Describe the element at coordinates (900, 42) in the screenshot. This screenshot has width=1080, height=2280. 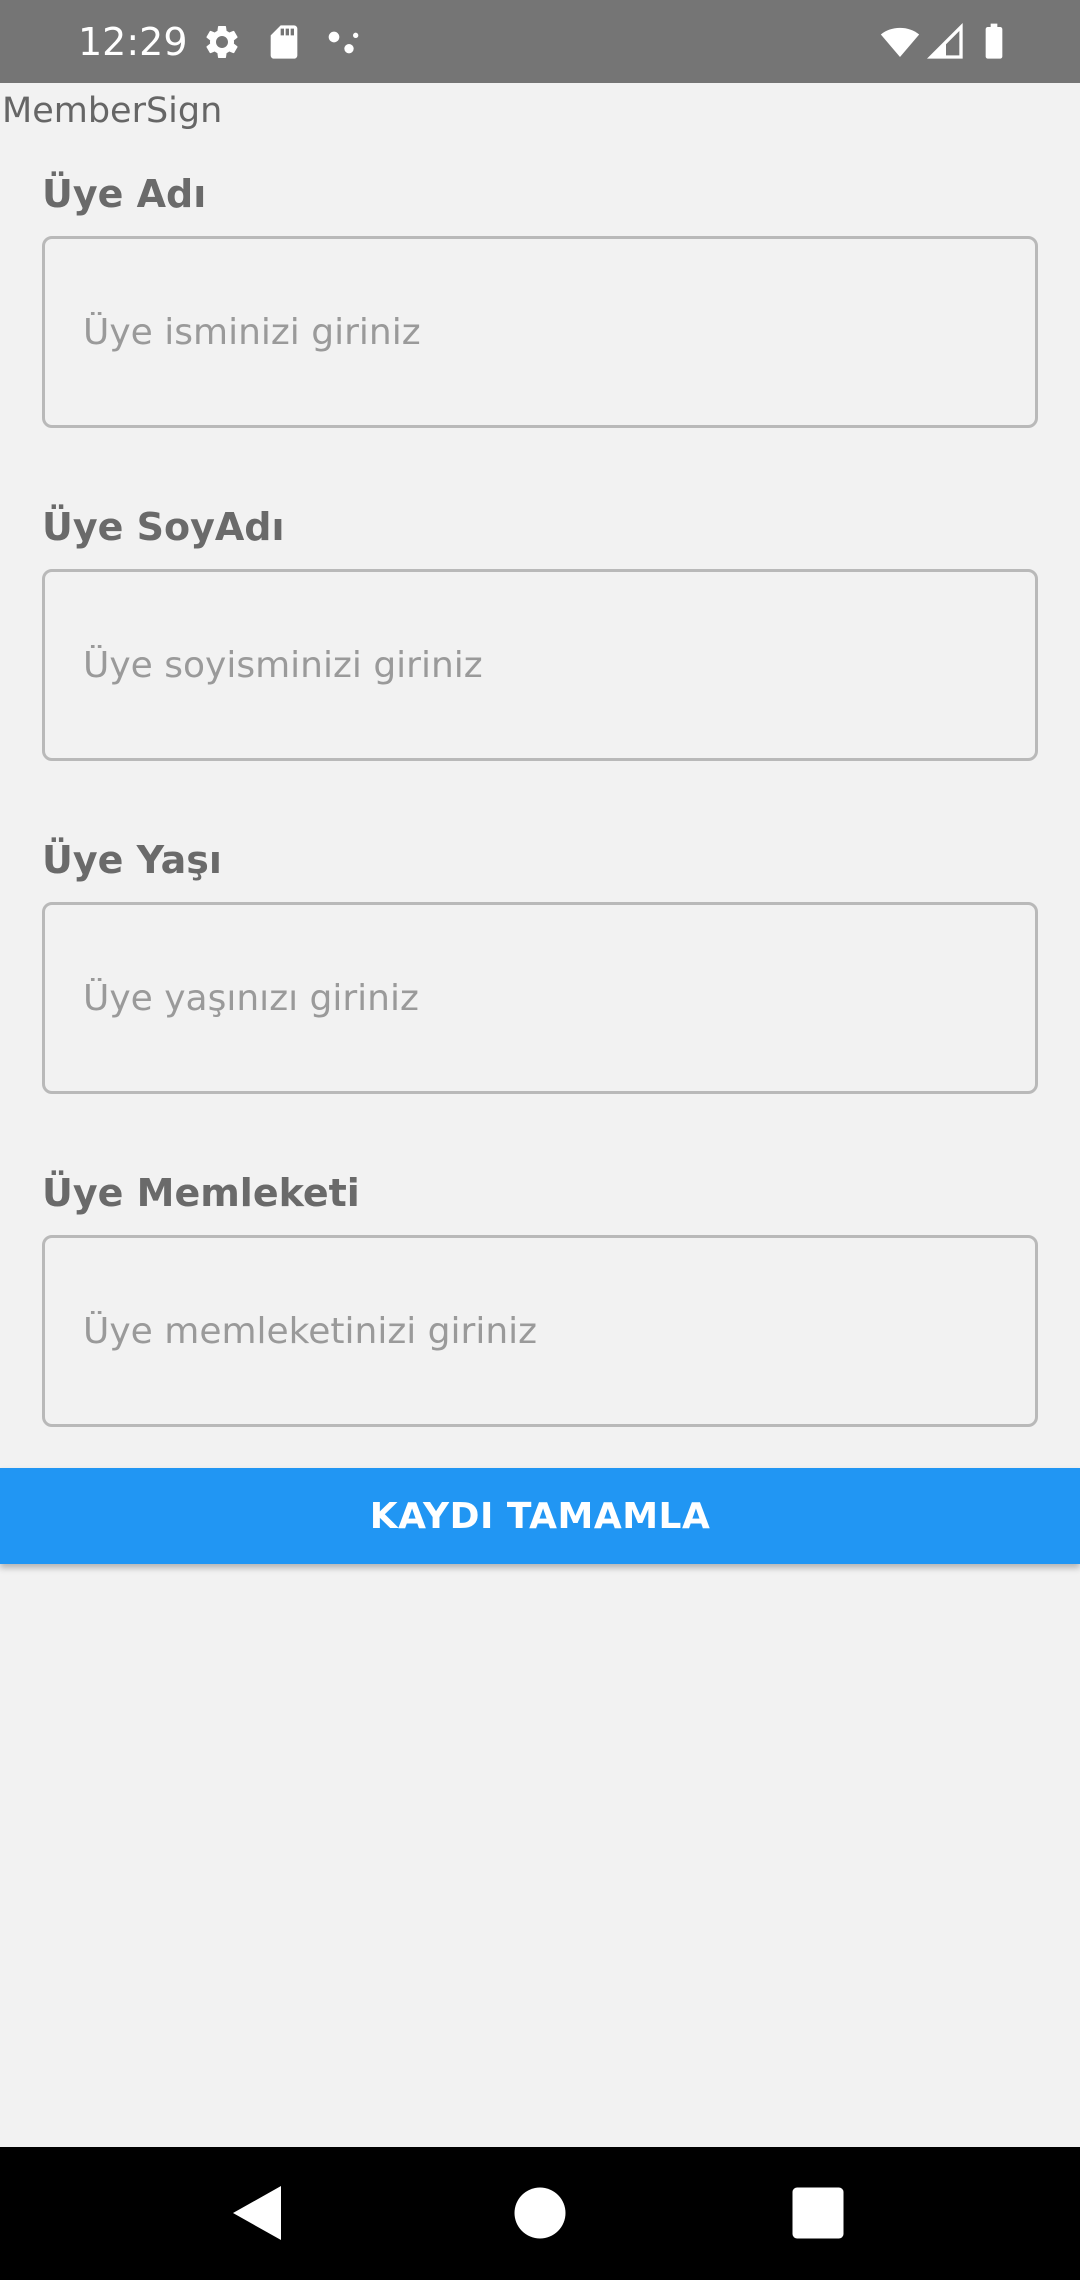
I see `wifi-icon` at that location.